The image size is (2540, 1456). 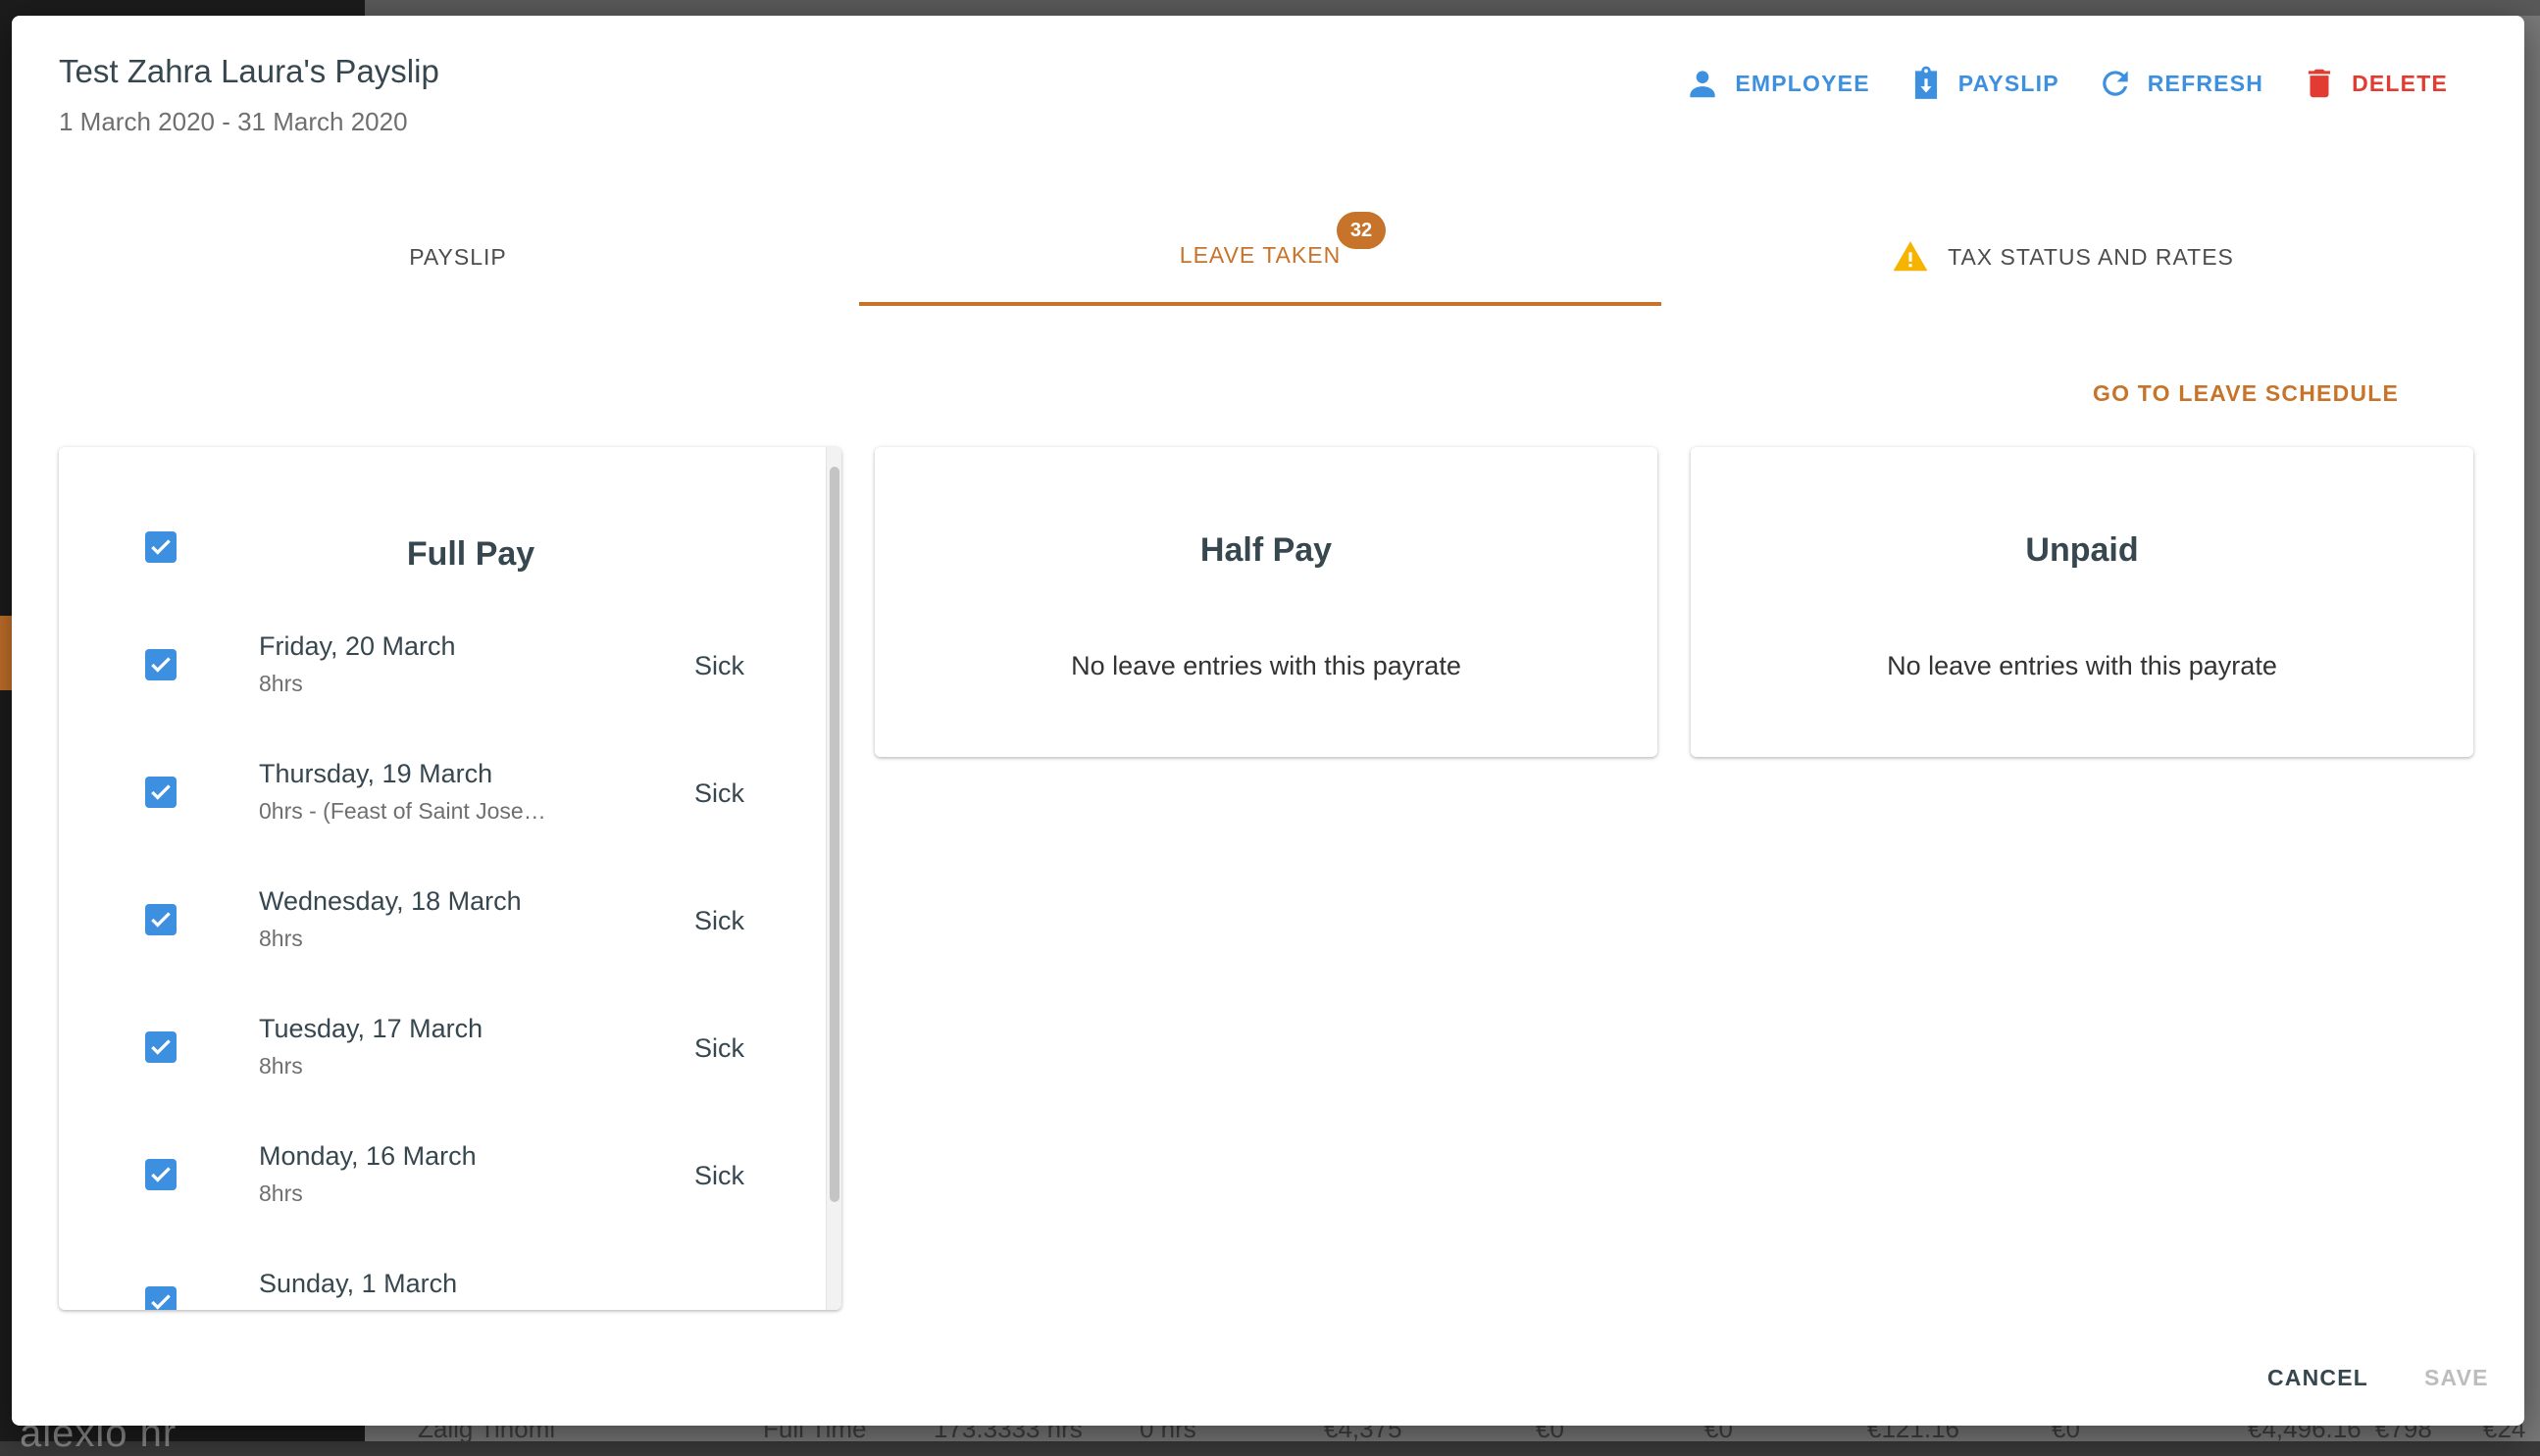 What do you see at coordinates (431, 1189) in the screenshot?
I see `leave-entry: Monday, 16 March 8hrs Sick` at bounding box center [431, 1189].